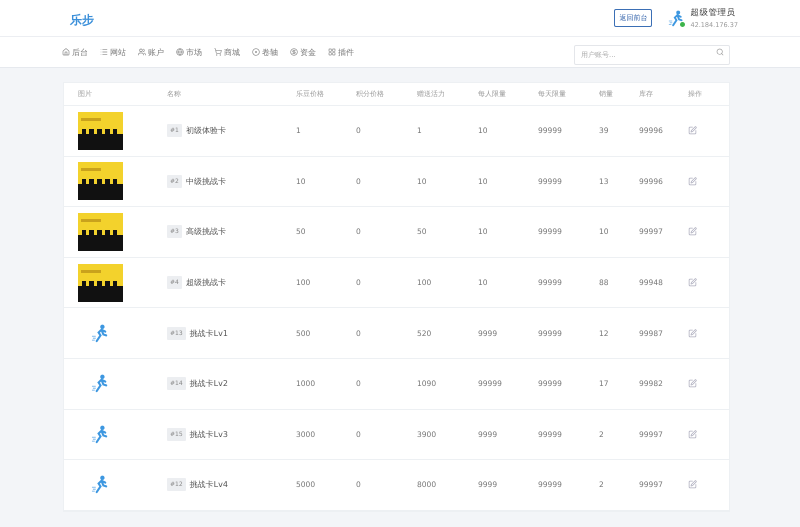 The width and height of the screenshot is (800, 527). Describe the element at coordinates (206, 232) in the screenshot. I see `item-name: 高级挑战卡` at that location.